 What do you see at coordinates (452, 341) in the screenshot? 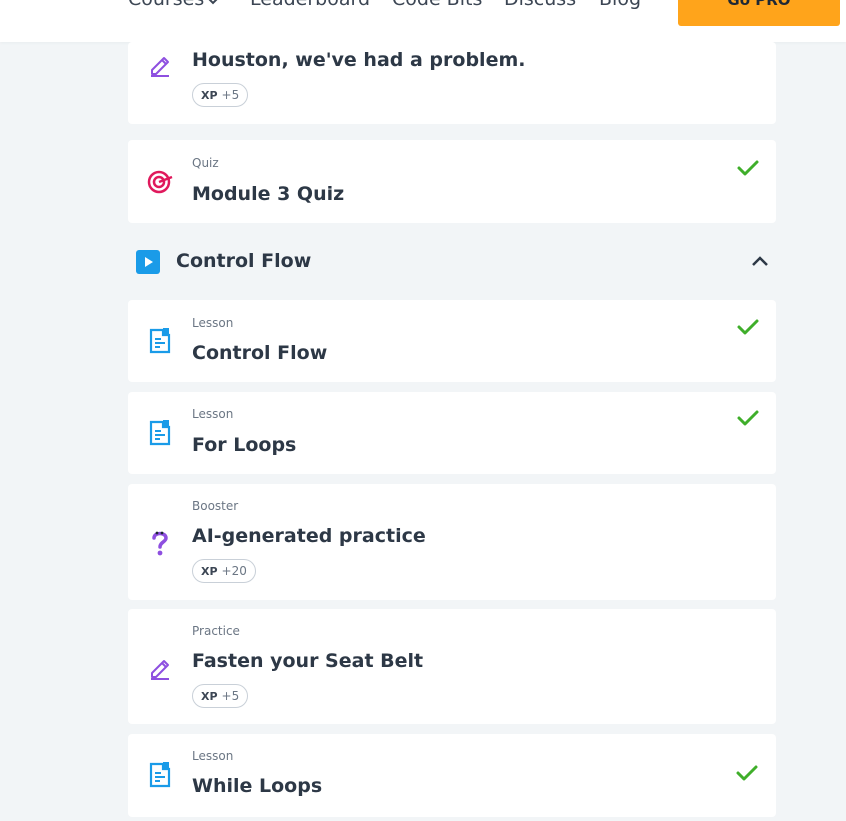
I see `lesson-item-control-flow: Lesson Control Flow` at bounding box center [452, 341].